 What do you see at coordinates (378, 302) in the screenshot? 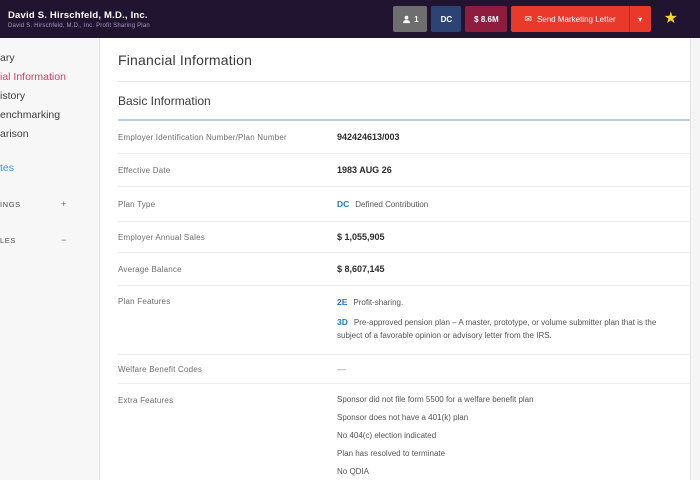
I see `feature-text: Profit-sharing.` at bounding box center [378, 302].